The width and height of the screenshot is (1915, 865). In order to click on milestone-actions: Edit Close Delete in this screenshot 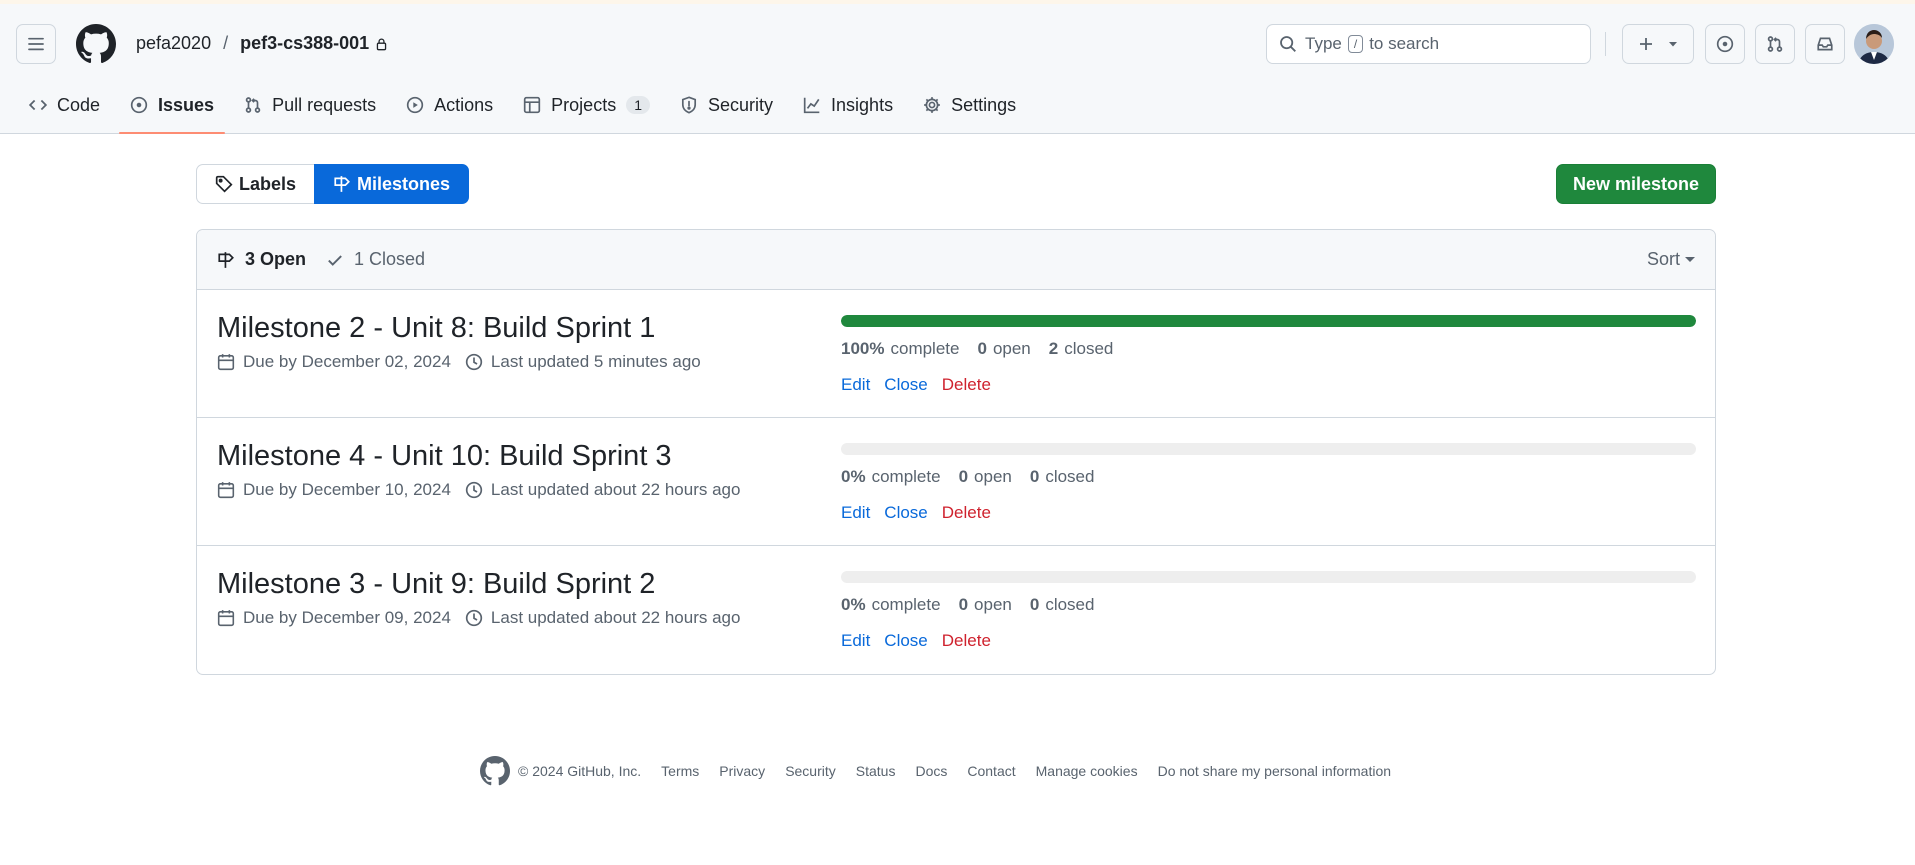, I will do `click(923, 513)`.